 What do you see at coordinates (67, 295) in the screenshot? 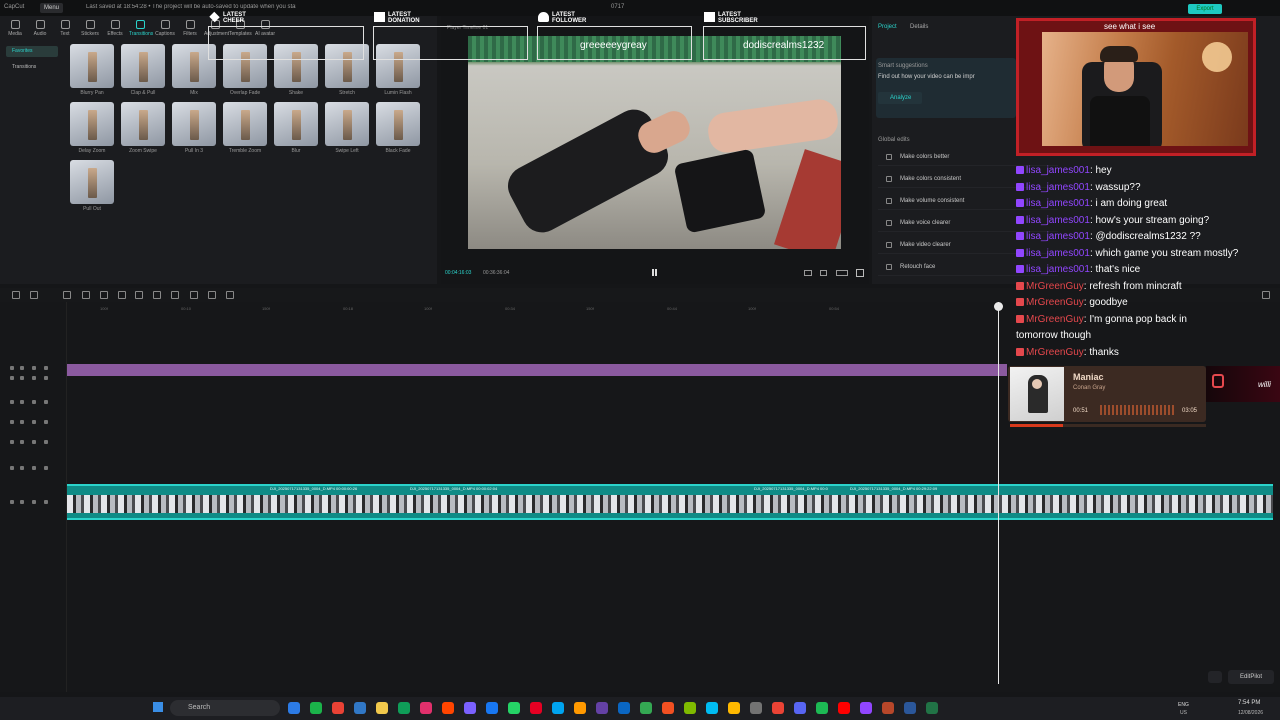
I see `undo-icon` at bounding box center [67, 295].